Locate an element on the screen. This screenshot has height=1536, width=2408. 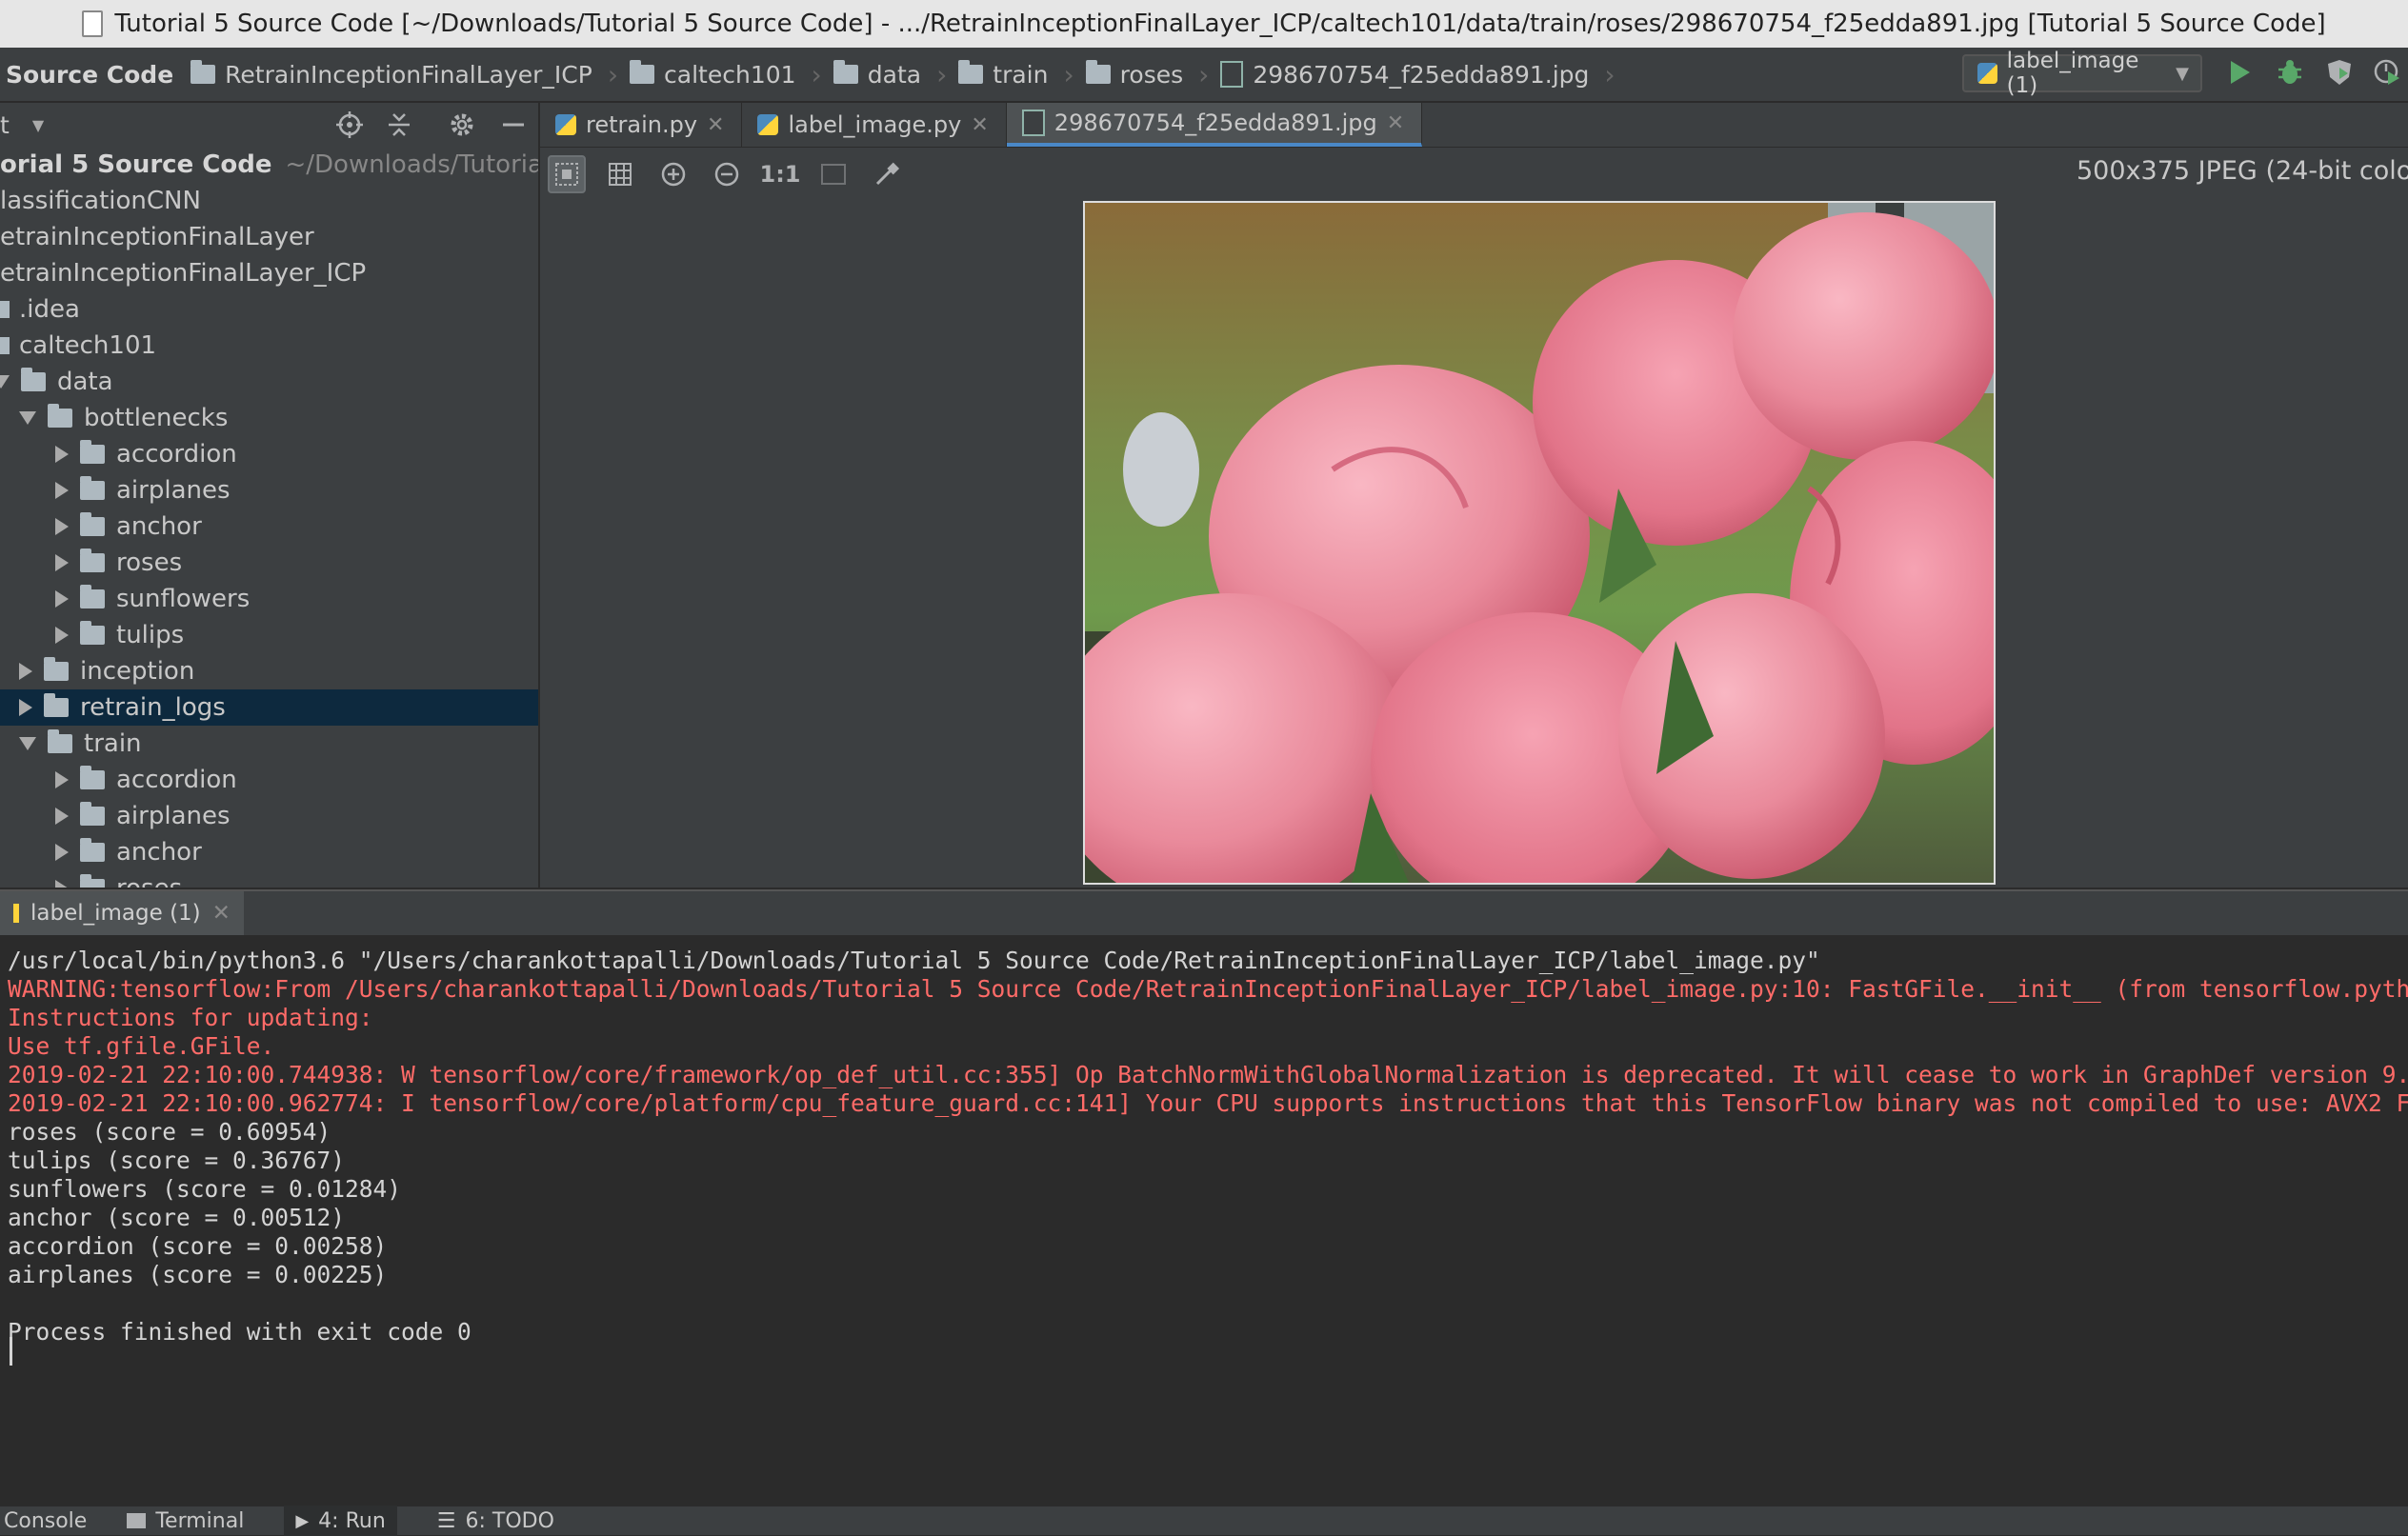
tree-item-inception: inception is located at coordinates (269, 671).